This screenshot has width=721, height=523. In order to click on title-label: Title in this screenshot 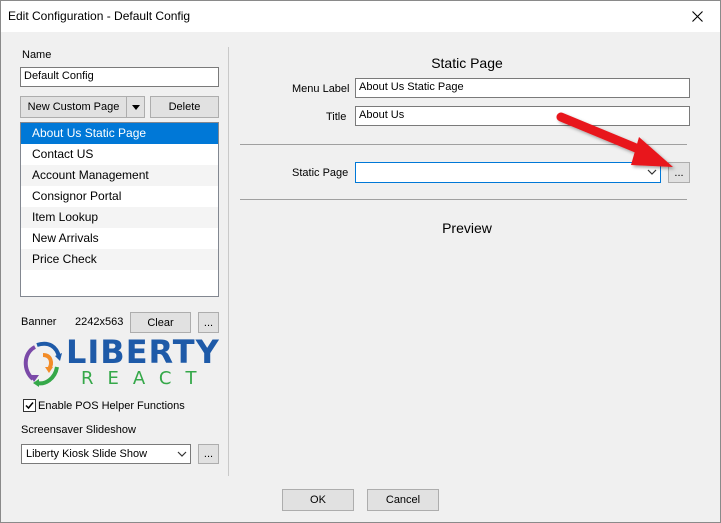, I will do `click(336, 117)`.